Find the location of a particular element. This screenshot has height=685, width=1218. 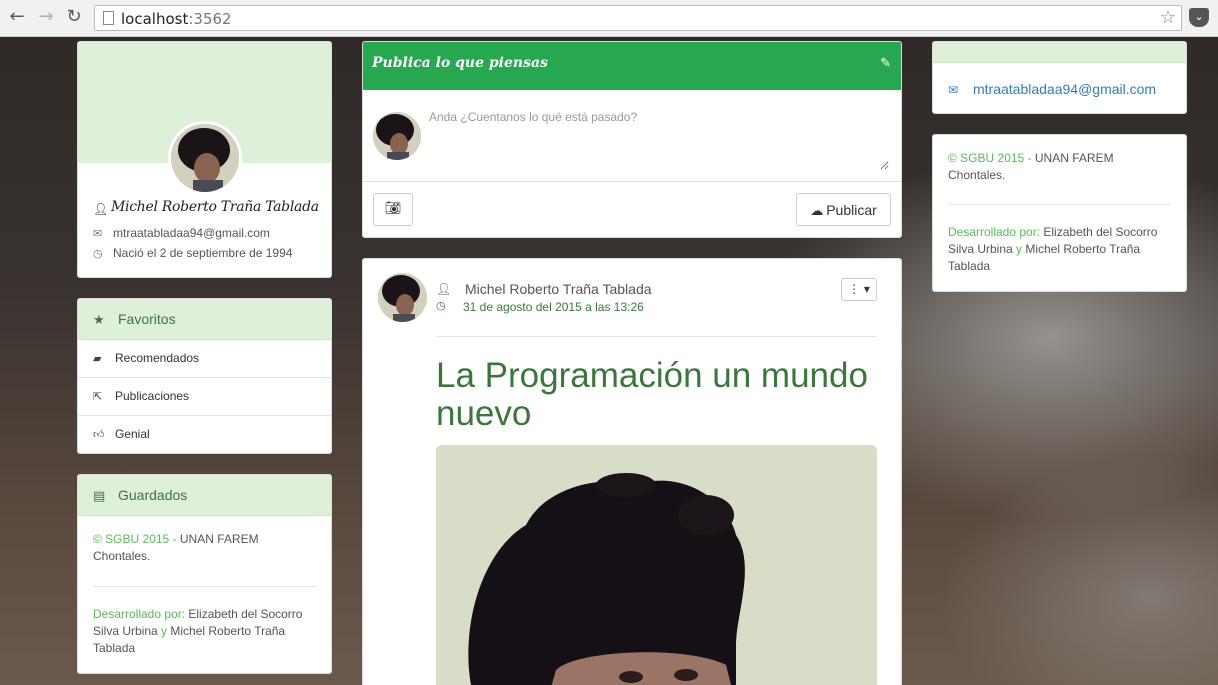

list-item-label: Genial is located at coordinates (132, 434).